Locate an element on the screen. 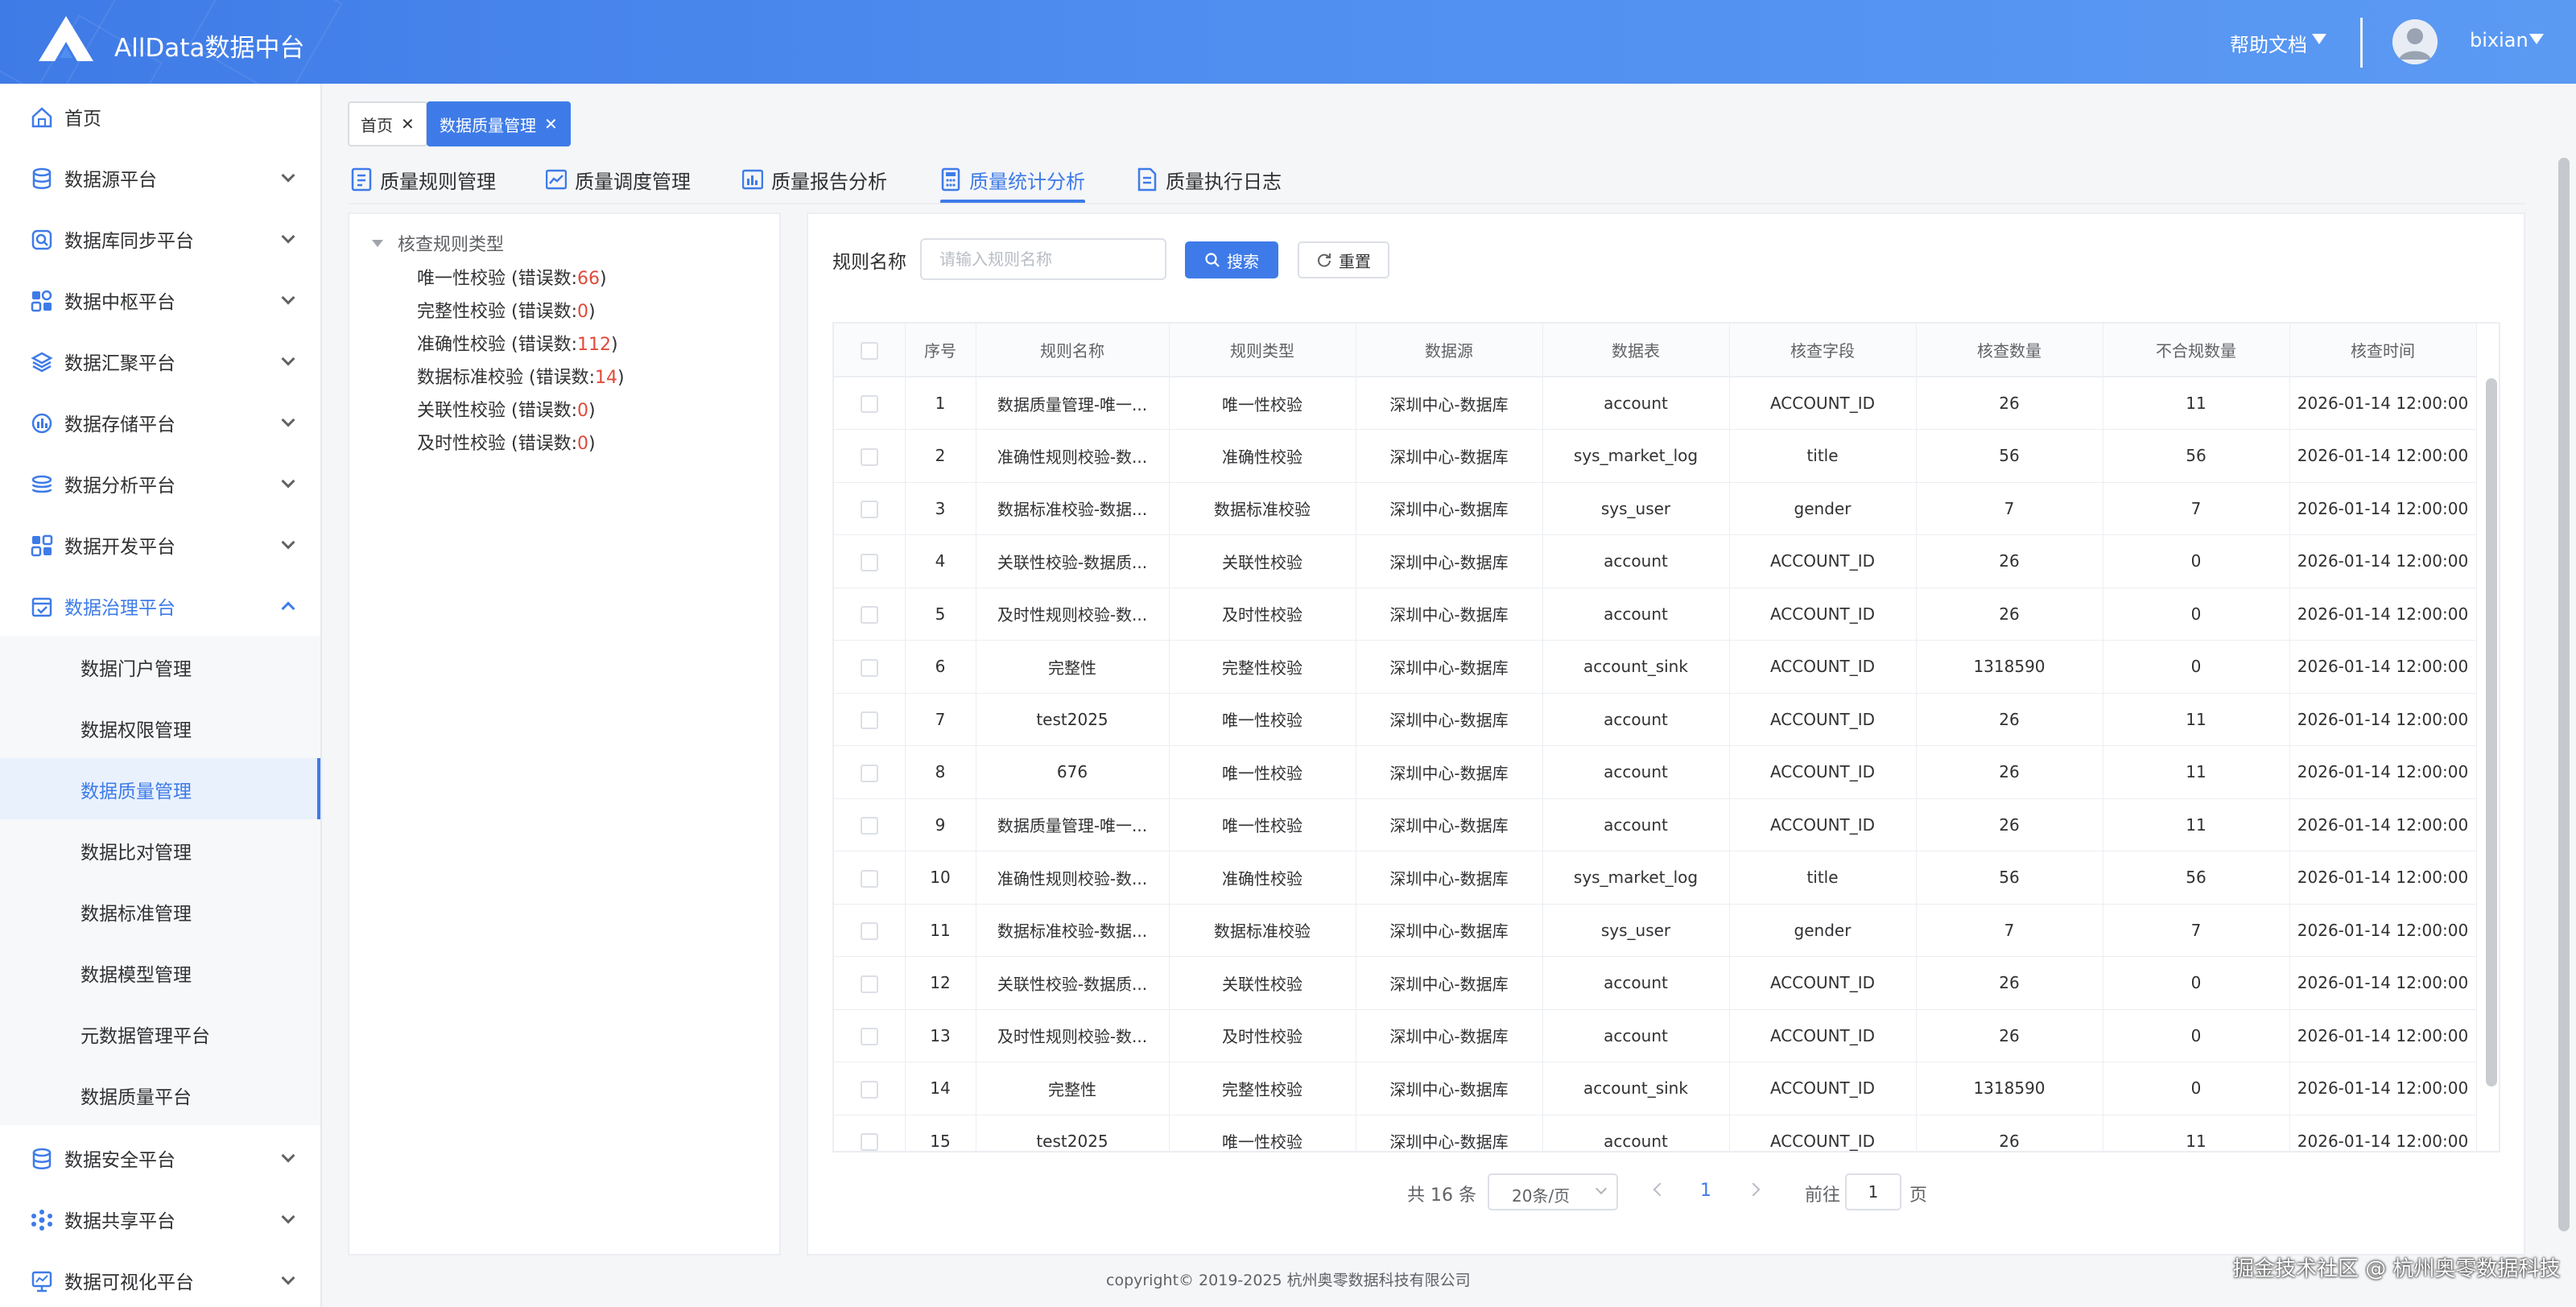  submenu-item-model: 数据模型管理 is located at coordinates (160, 972).